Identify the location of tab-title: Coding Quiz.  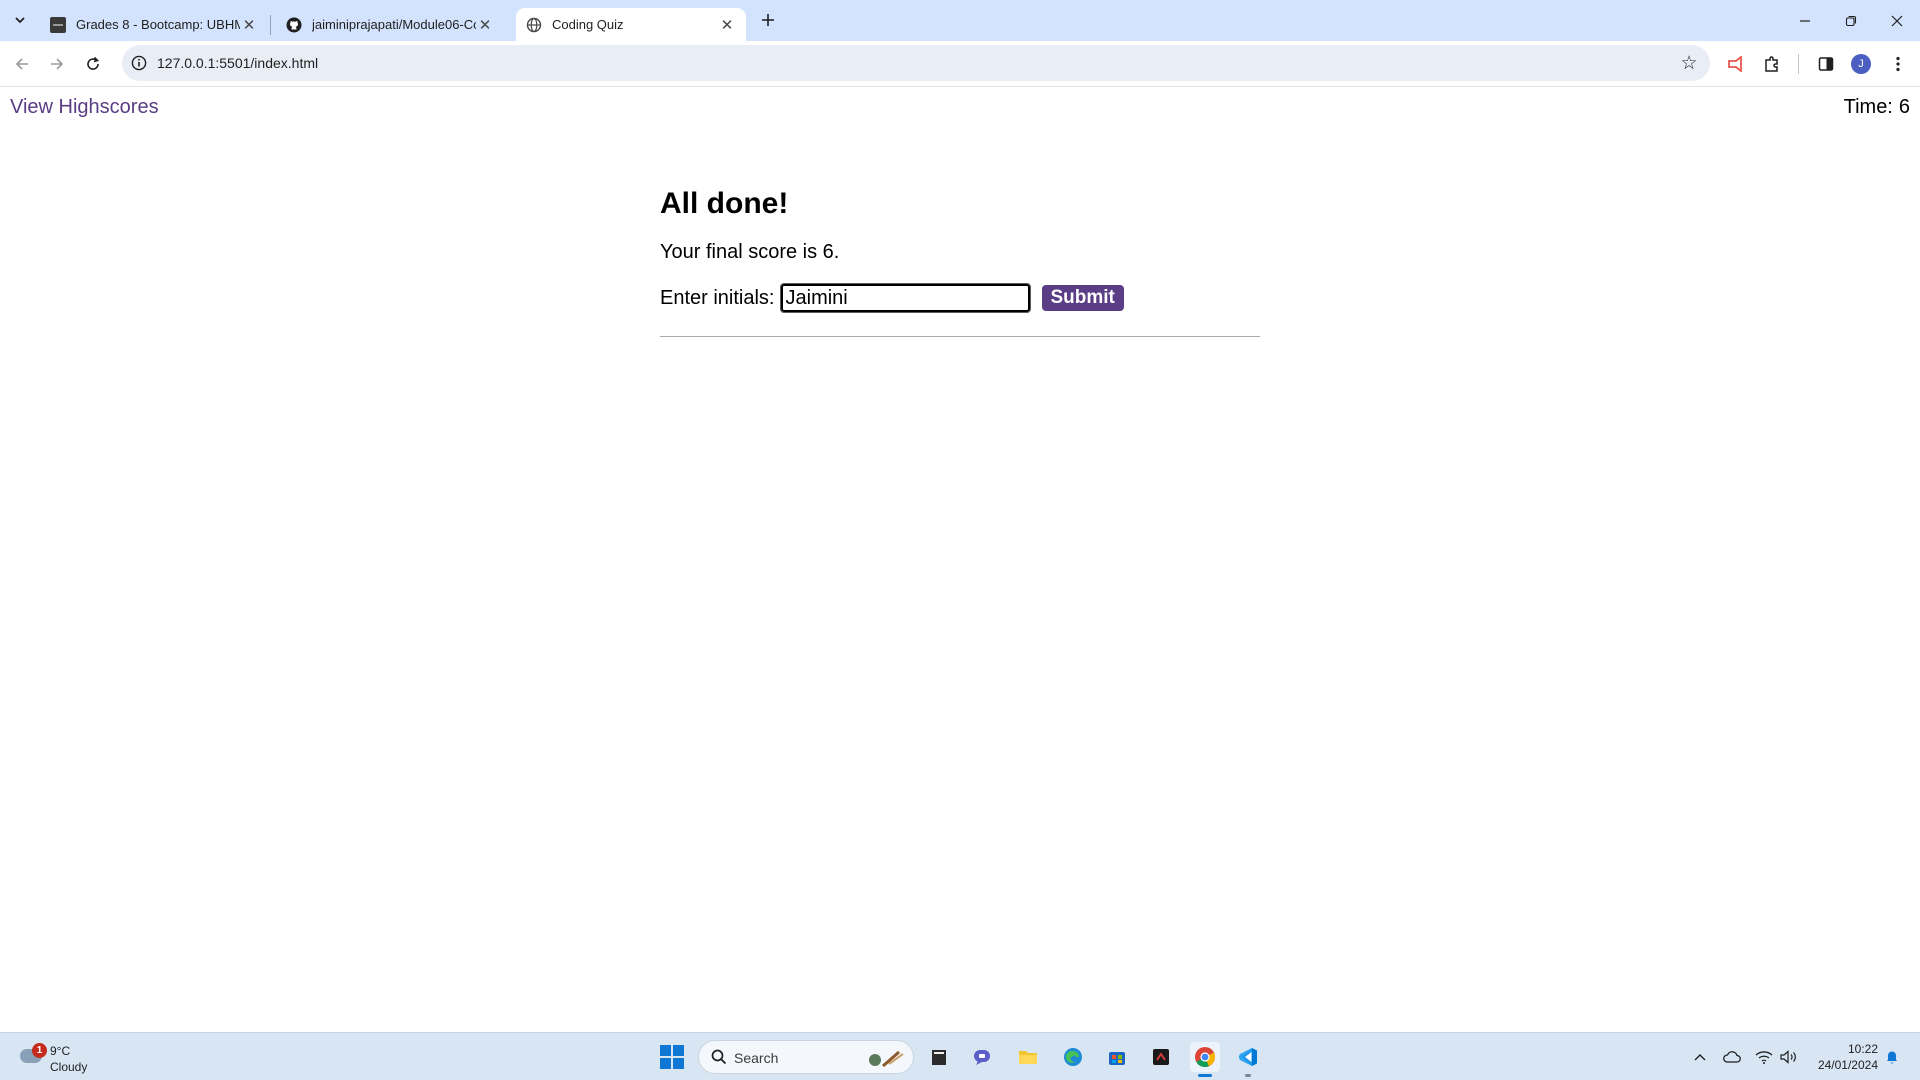
(588, 24).